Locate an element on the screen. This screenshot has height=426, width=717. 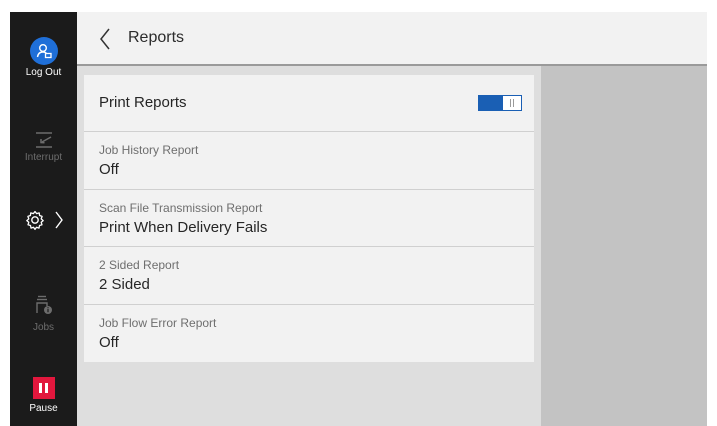
jobs-label: Jobs is located at coordinates (43, 327).